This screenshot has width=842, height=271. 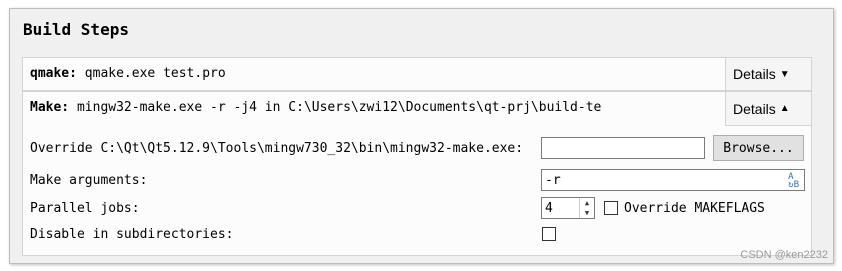 What do you see at coordinates (50, 107) in the screenshot?
I see `make-step-name: Make:` at bounding box center [50, 107].